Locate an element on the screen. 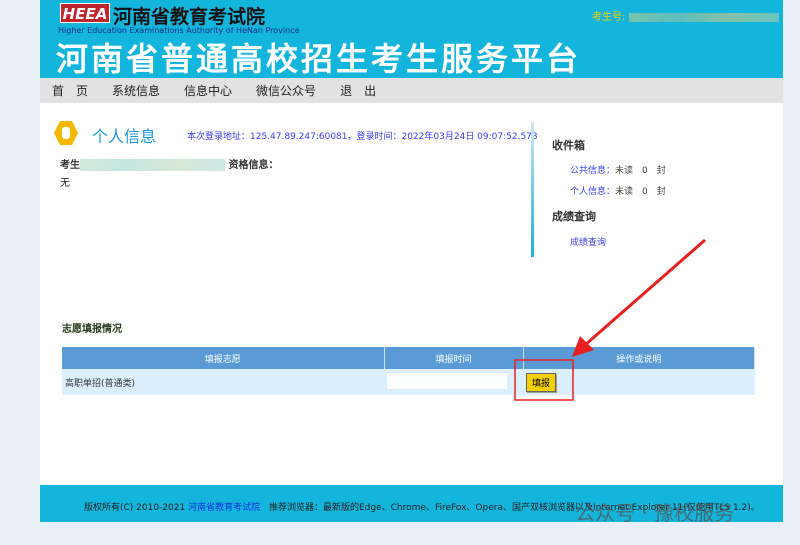  watermark: 公众号 · 豫校服务 is located at coordinates (655, 513).